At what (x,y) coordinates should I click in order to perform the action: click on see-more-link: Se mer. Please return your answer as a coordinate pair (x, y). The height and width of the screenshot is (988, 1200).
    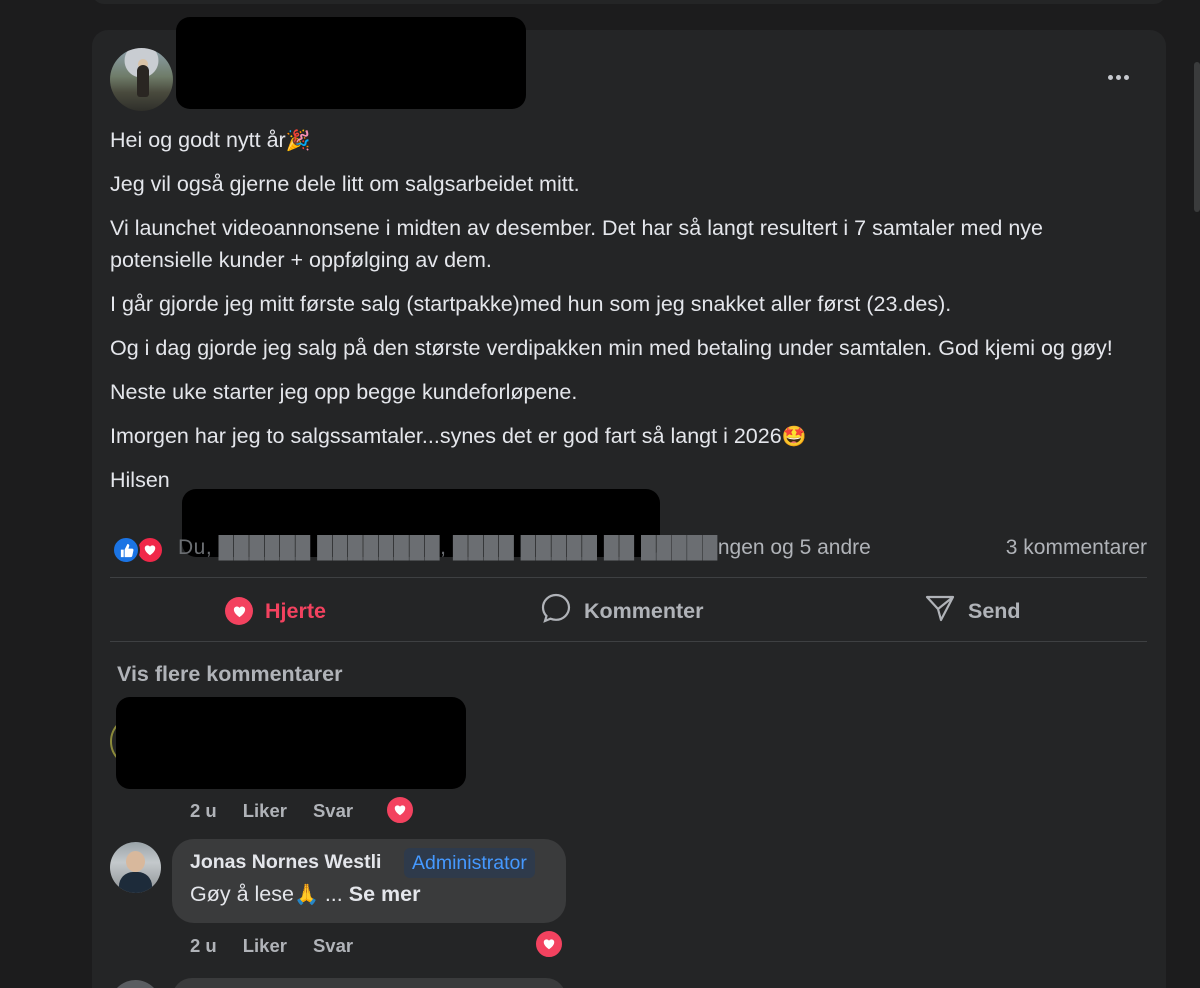
    Looking at the image, I should click on (385, 894).